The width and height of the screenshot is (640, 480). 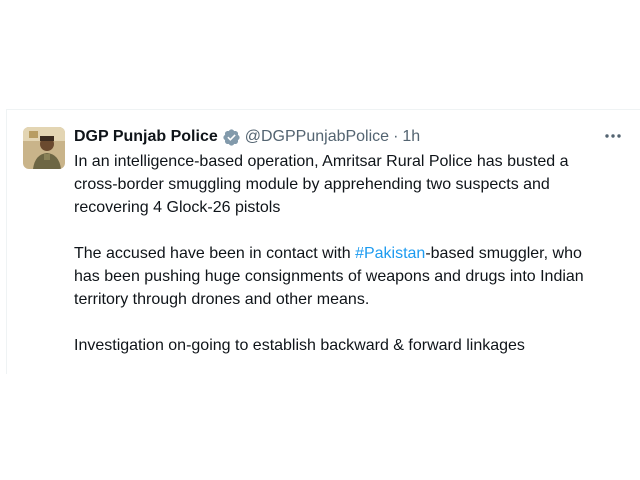 What do you see at coordinates (215, 253) in the screenshot?
I see `tweet-text-segment: The accused have been in contact with` at bounding box center [215, 253].